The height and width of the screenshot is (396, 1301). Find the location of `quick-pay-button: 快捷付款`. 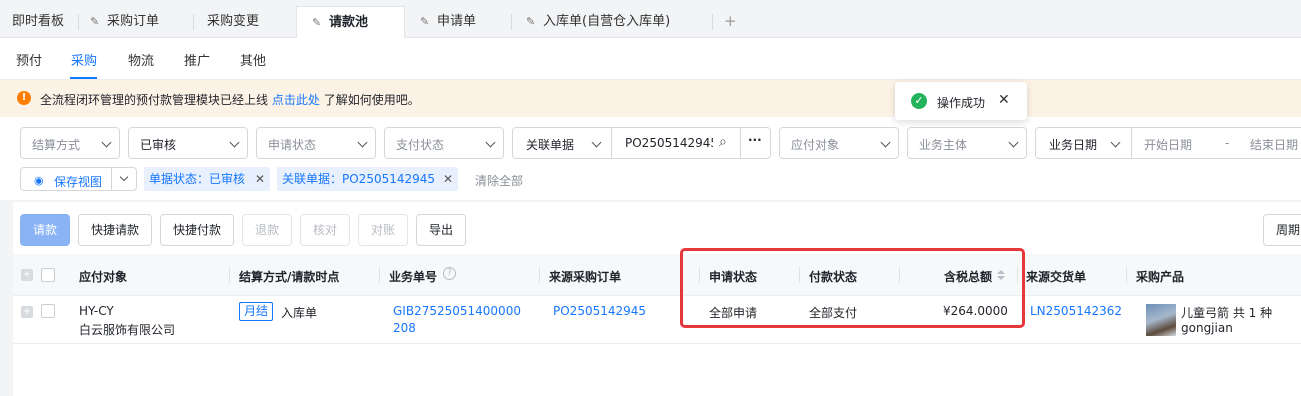

quick-pay-button: 快捷付款 is located at coordinates (197, 230).